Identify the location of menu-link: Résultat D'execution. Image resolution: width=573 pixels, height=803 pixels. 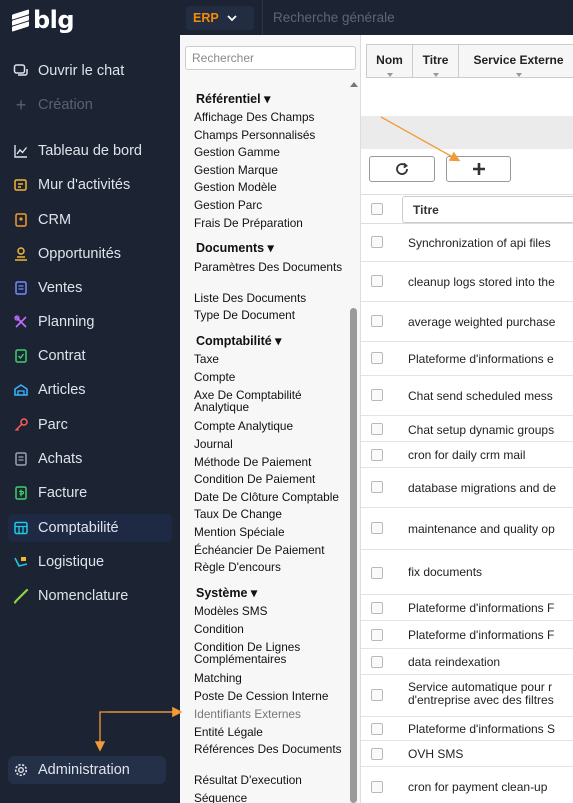
(271, 780).